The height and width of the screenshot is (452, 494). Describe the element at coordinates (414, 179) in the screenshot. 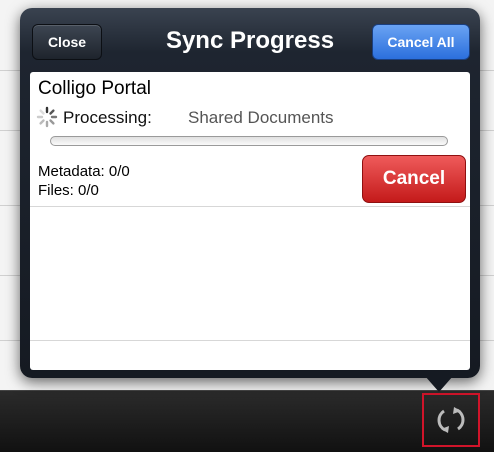

I see `cancel-button: Cancel` at that location.